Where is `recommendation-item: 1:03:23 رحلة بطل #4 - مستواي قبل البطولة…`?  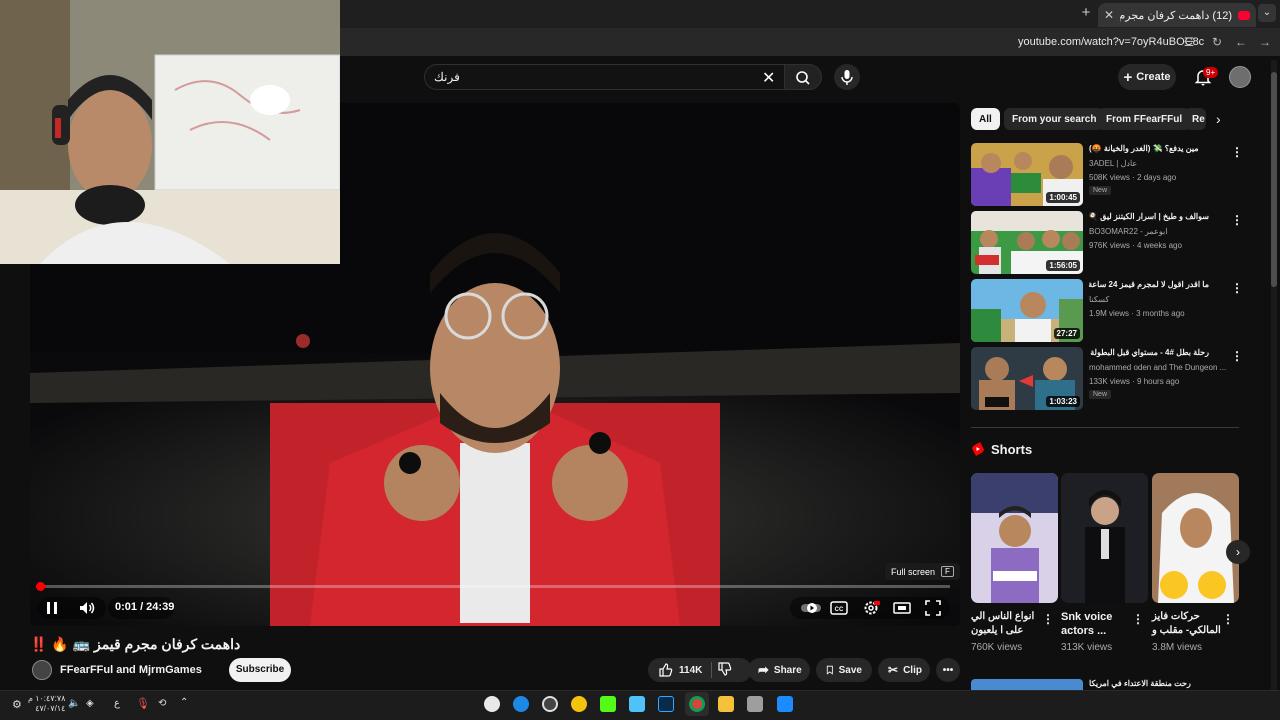 recommendation-item: 1:03:23 رحلة بطل #4 - مستواي قبل البطولة… is located at coordinates (1107, 379).